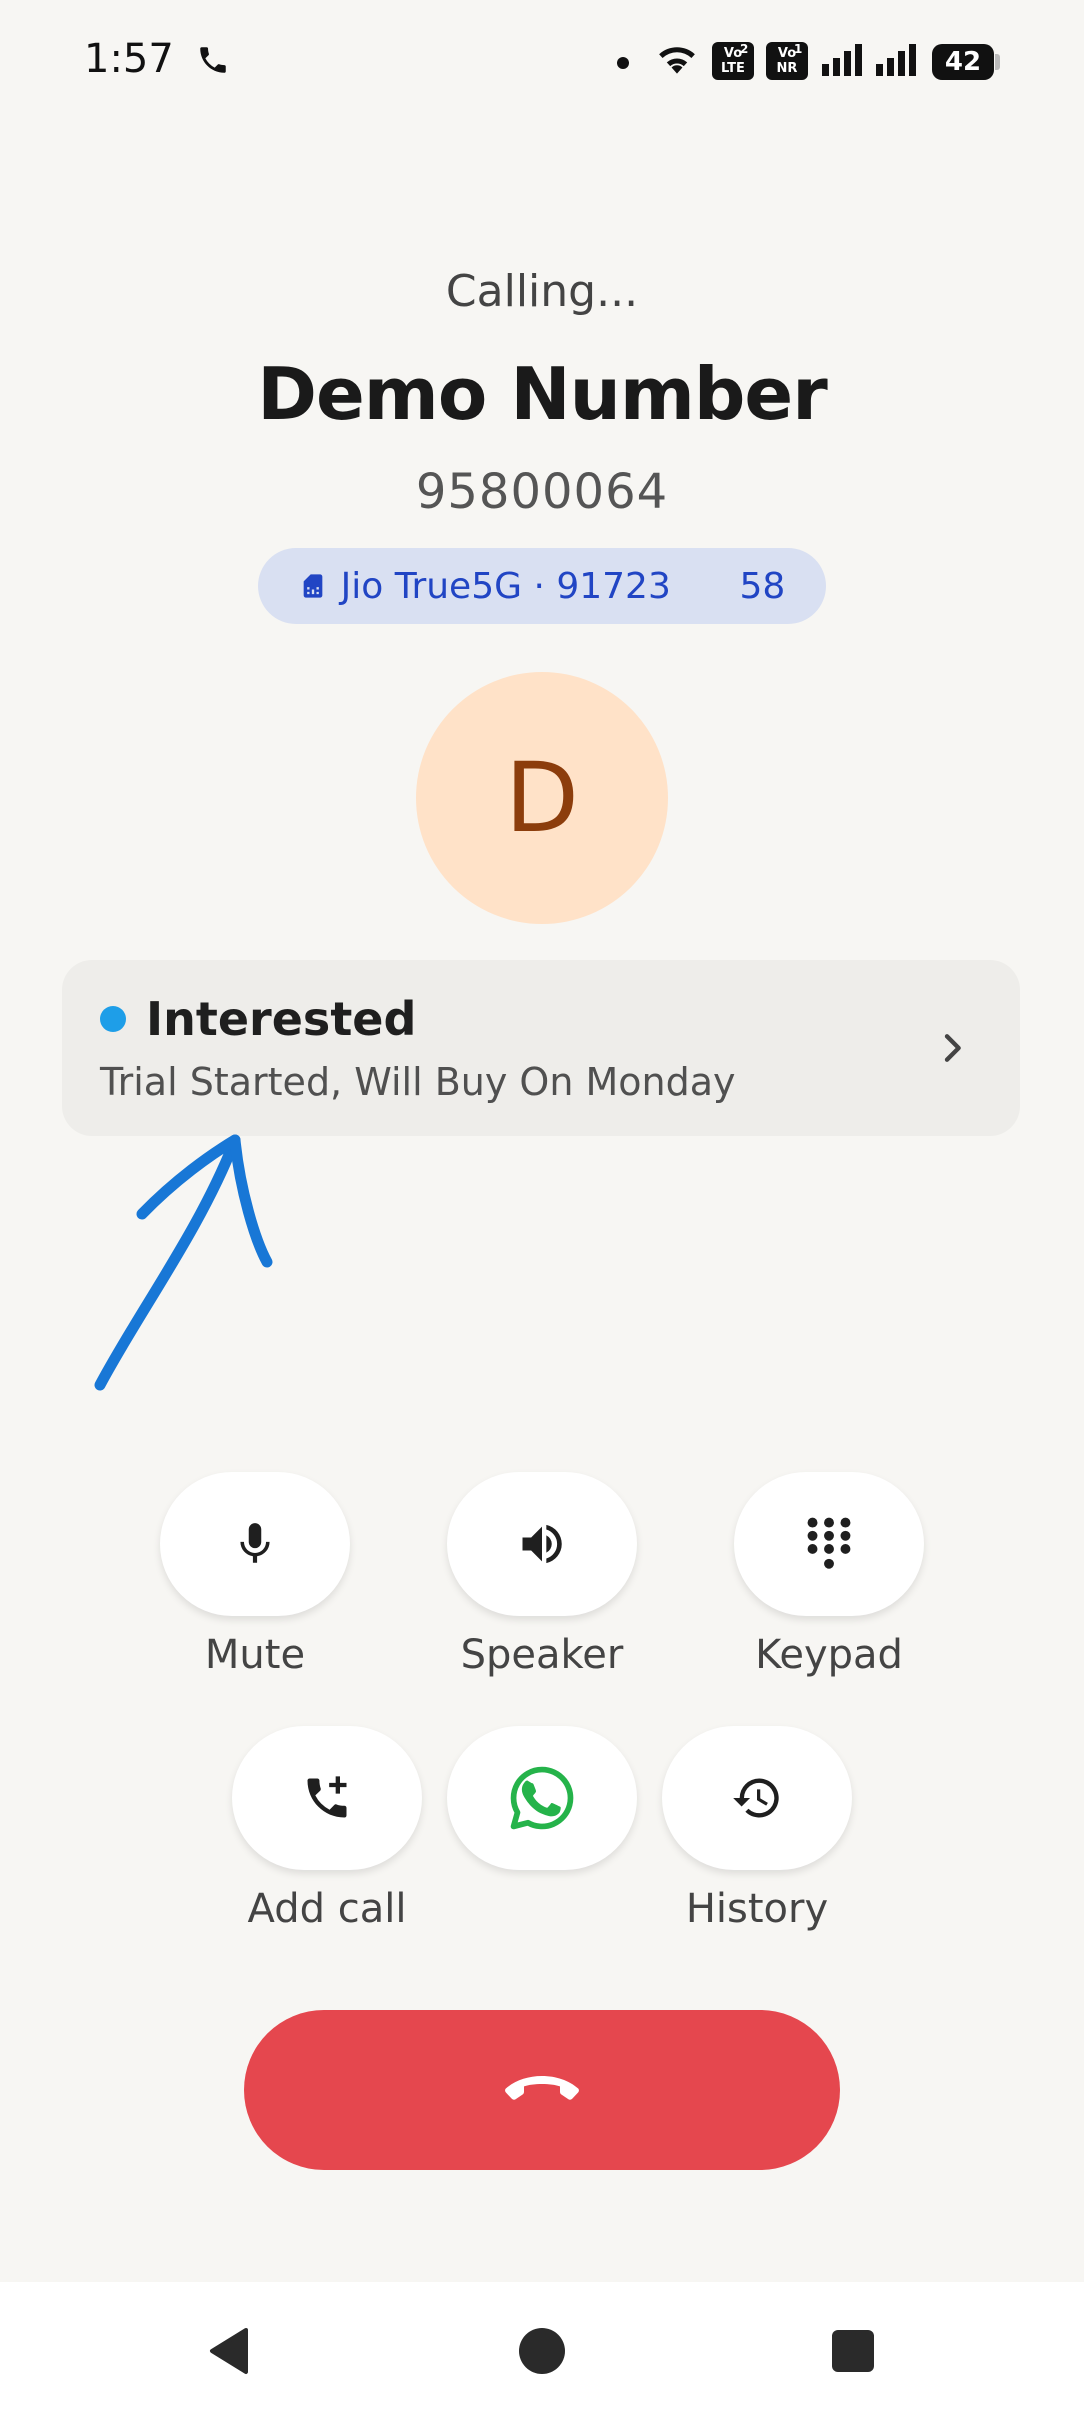  What do you see at coordinates (997, 62) in the screenshot?
I see `battery-tip` at bounding box center [997, 62].